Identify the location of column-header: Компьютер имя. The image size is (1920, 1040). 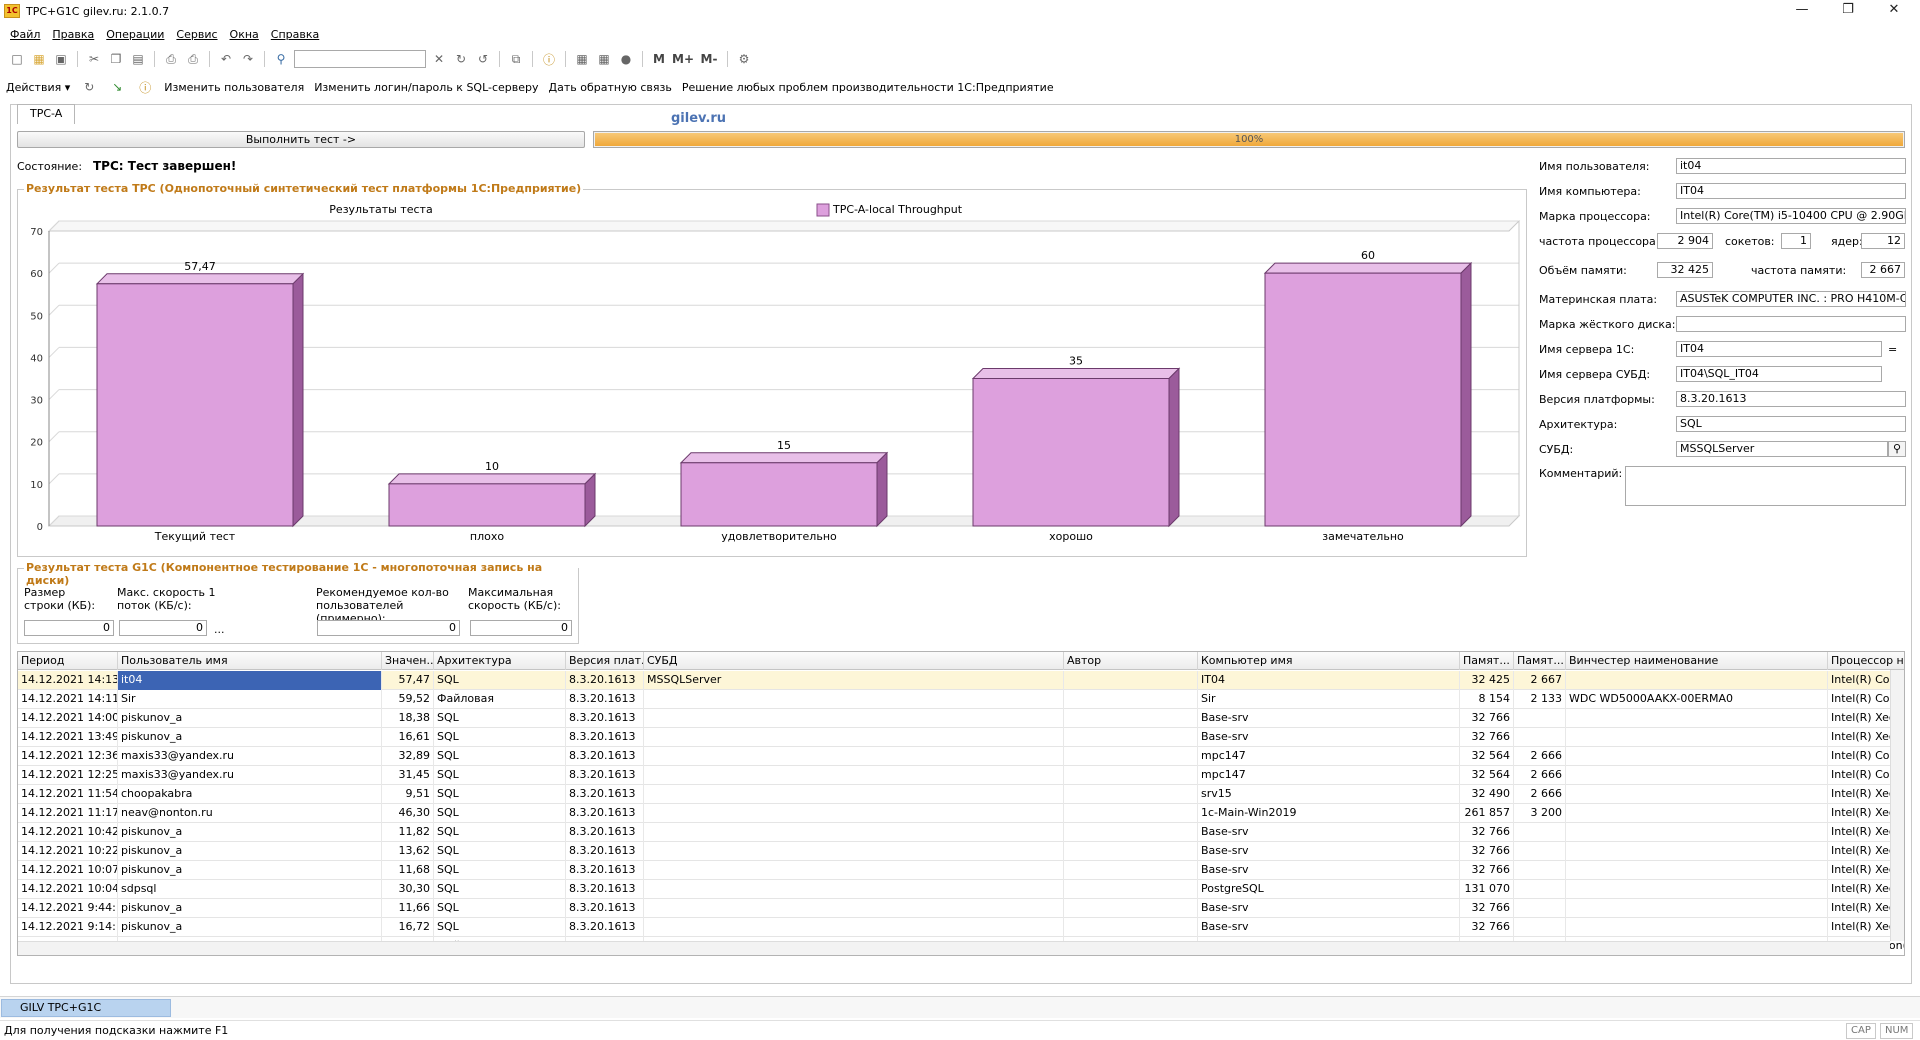
(1329, 661).